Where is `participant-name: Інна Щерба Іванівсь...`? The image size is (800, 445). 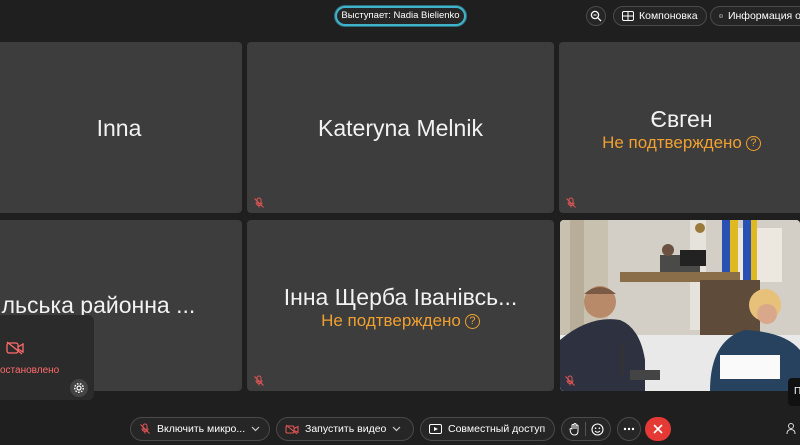
participant-name: Інна Щерба Іванівсь... is located at coordinates (400, 297).